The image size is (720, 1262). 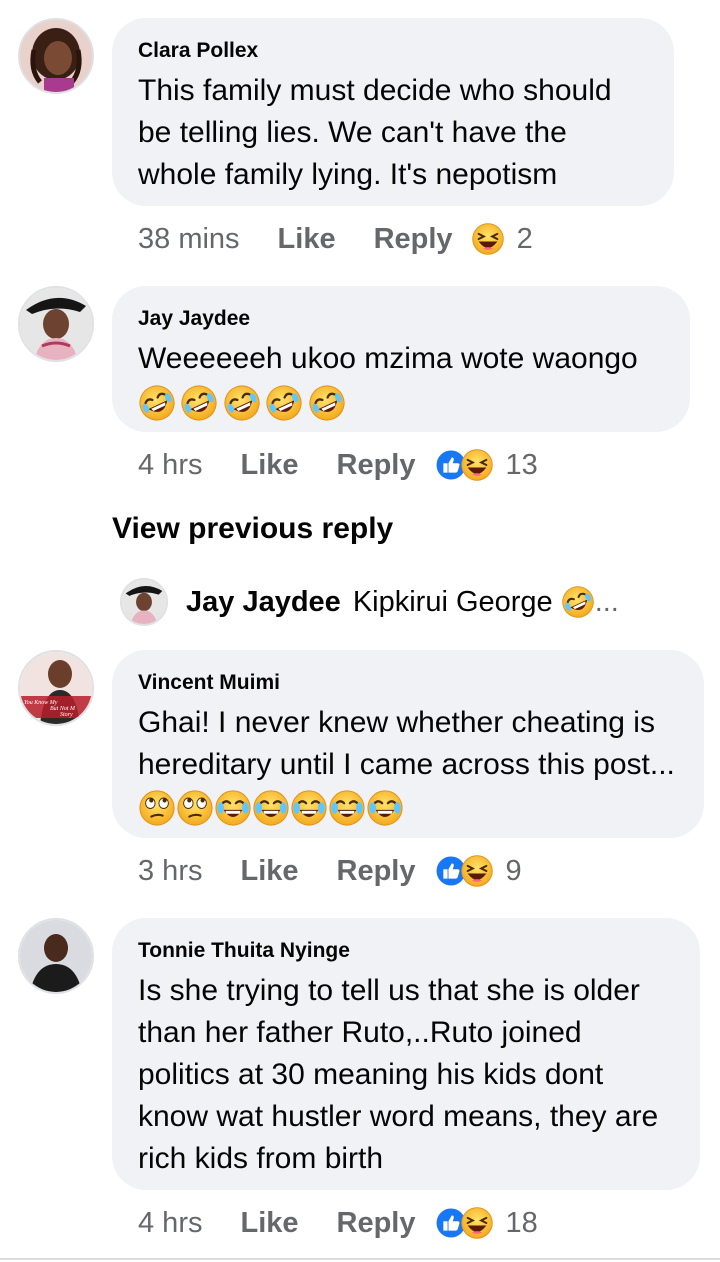 What do you see at coordinates (252, 529) in the screenshot?
I see `view-previous-reply-link: View previous reply` at bounding box center [252, 529].